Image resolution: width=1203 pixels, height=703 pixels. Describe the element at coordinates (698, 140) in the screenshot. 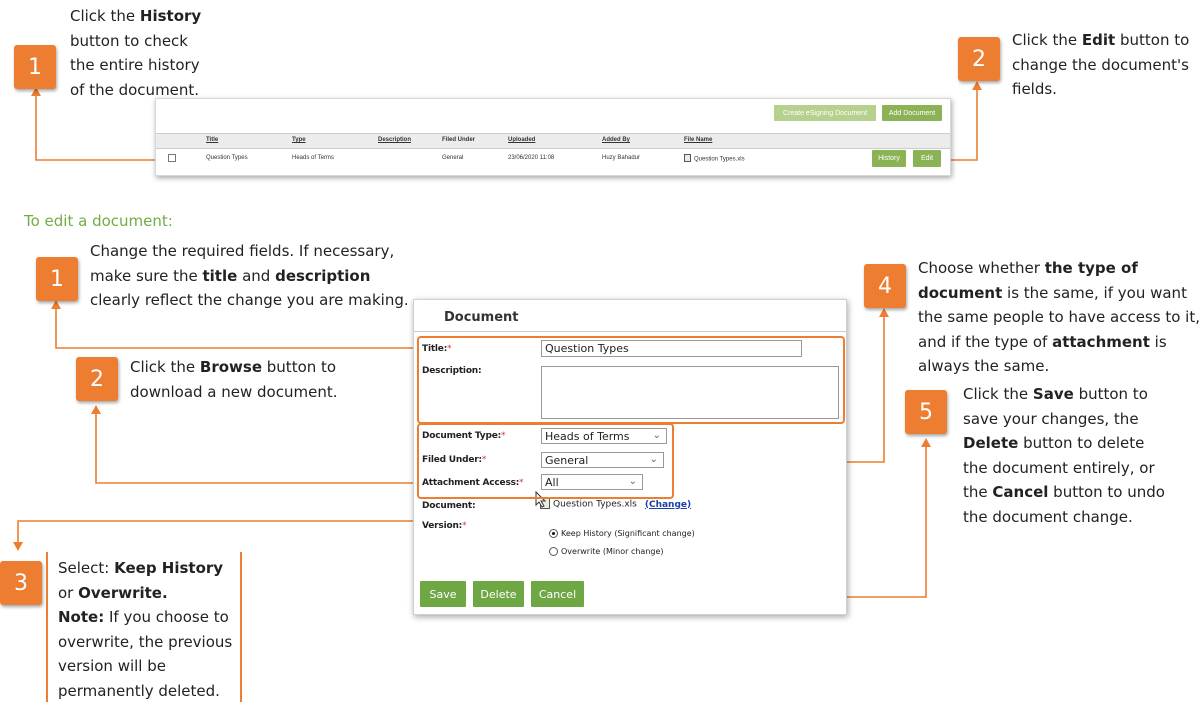

I see `column-header-file-name: File Name` at that location.